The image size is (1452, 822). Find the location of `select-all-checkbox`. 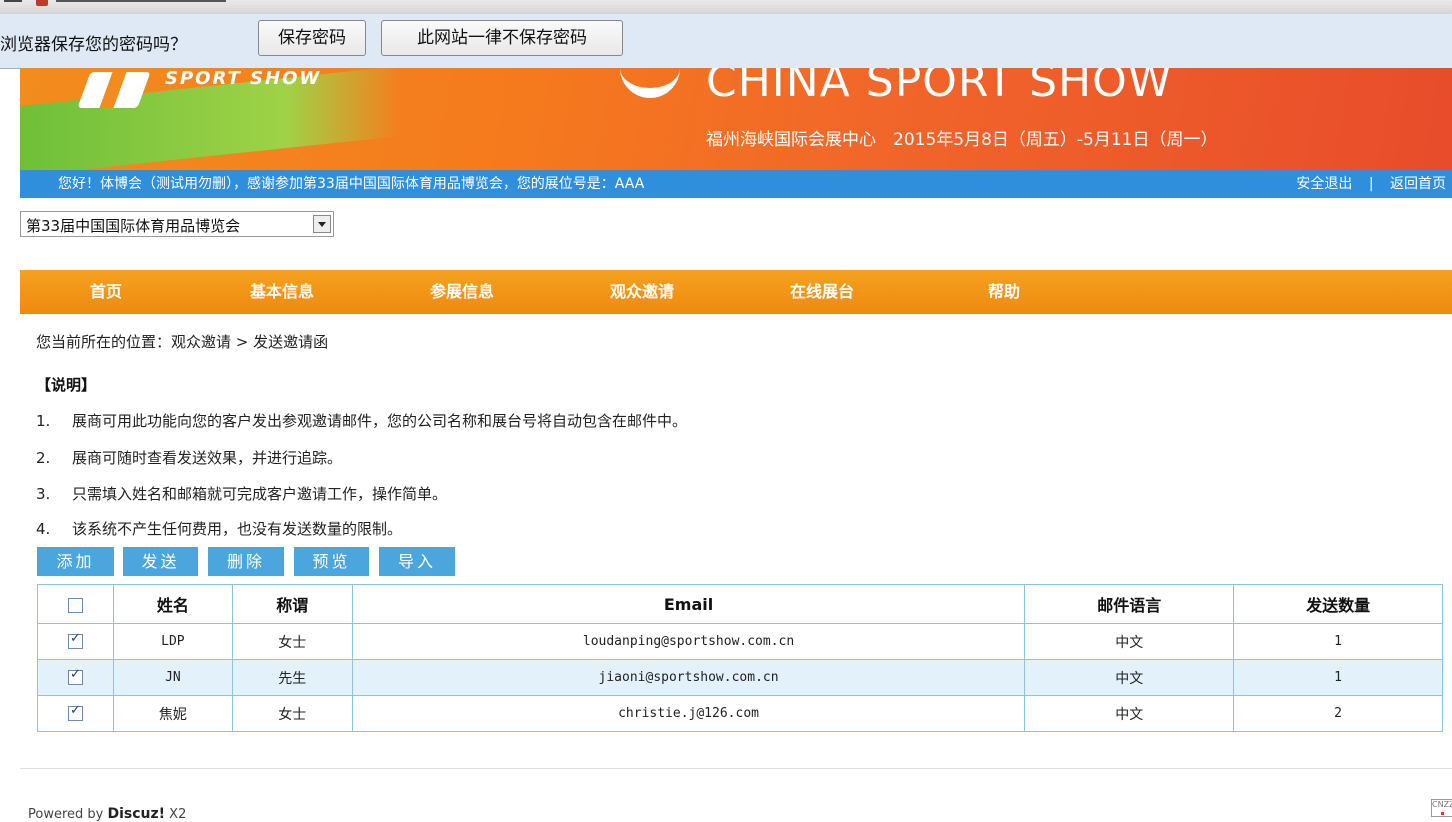

select-all-checkbox is located at coordinates (75, 605).